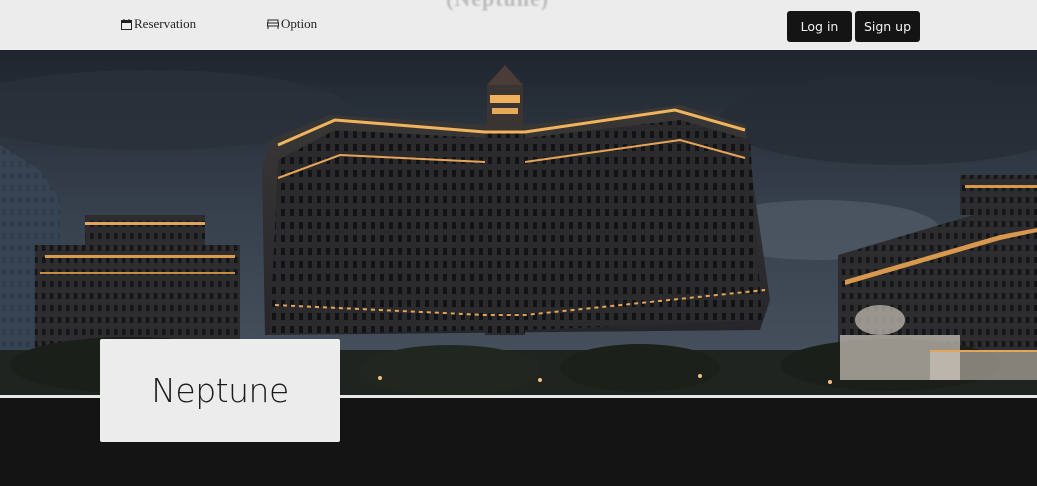  I want to click on nav-reservation-label: Reservation, so click(165, 23).